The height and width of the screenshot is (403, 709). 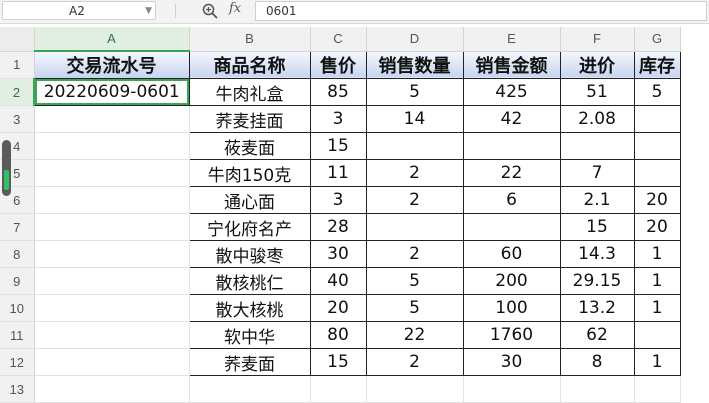 What do you see at coordinates (597, 173) in the screenshot?
I see `cell-f5: 7` at bounding box center [597, 173].